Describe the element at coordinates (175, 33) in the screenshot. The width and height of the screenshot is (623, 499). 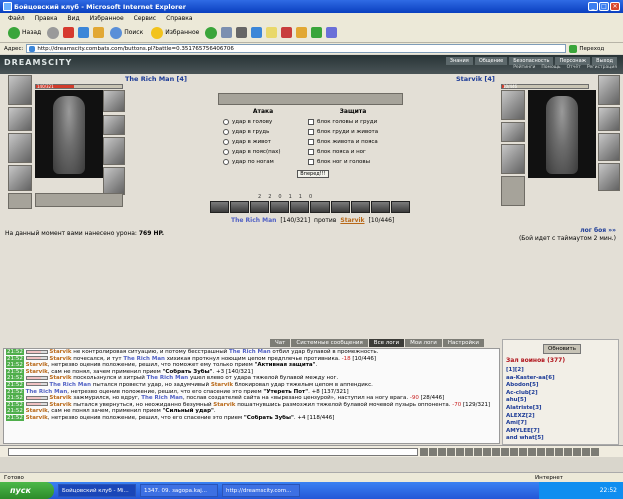
I see `favorites-button: Избранное` at that location.